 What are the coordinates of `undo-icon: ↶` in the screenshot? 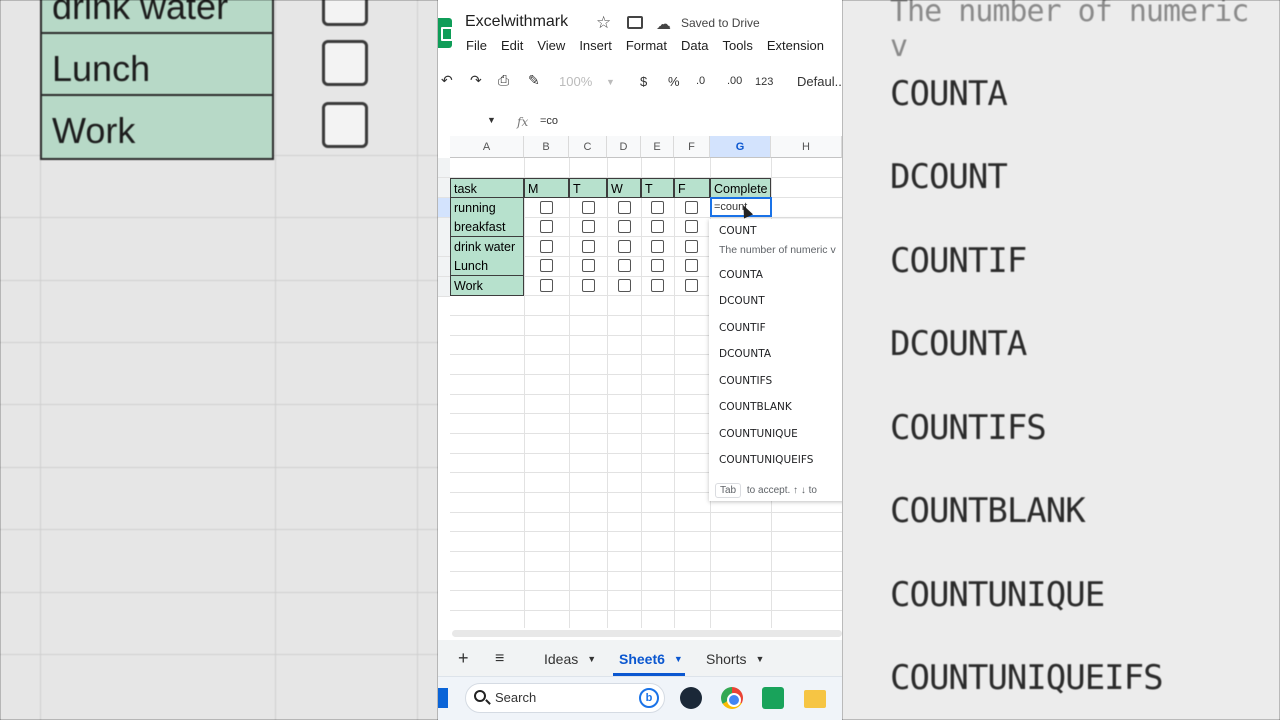 It's located at (447, 80).